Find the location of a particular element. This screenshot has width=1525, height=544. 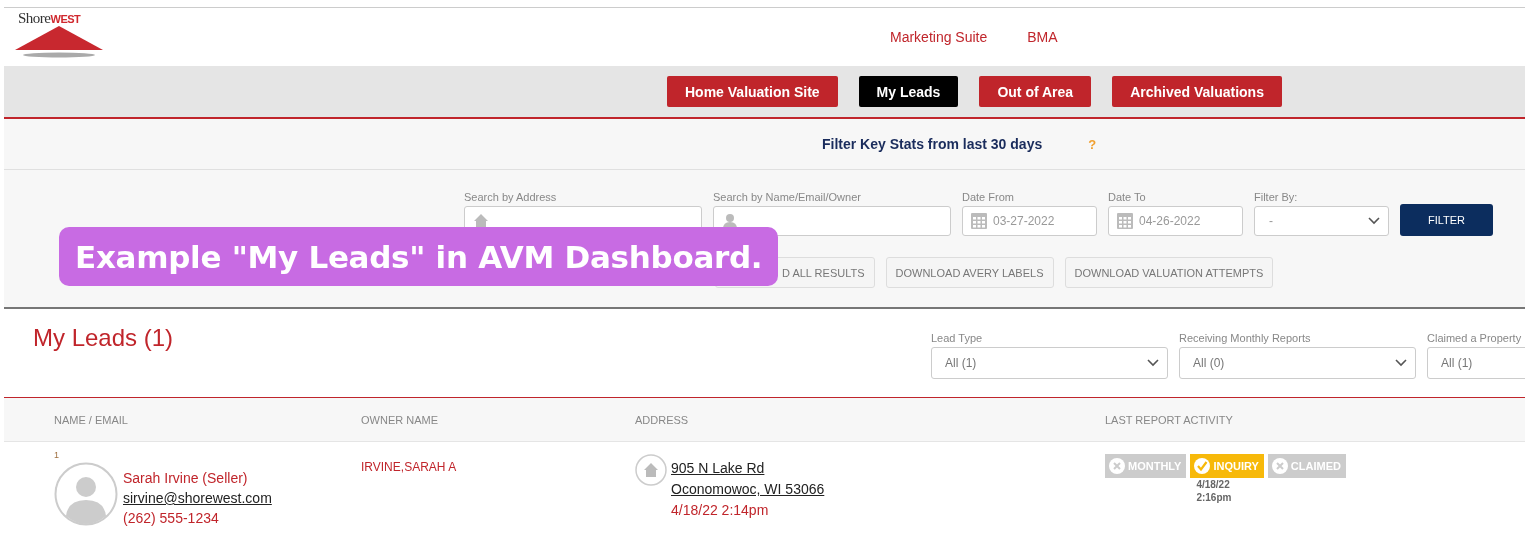

stats-heading: Filter Key Stats from last 30 days is located at coordinates (932, 144).